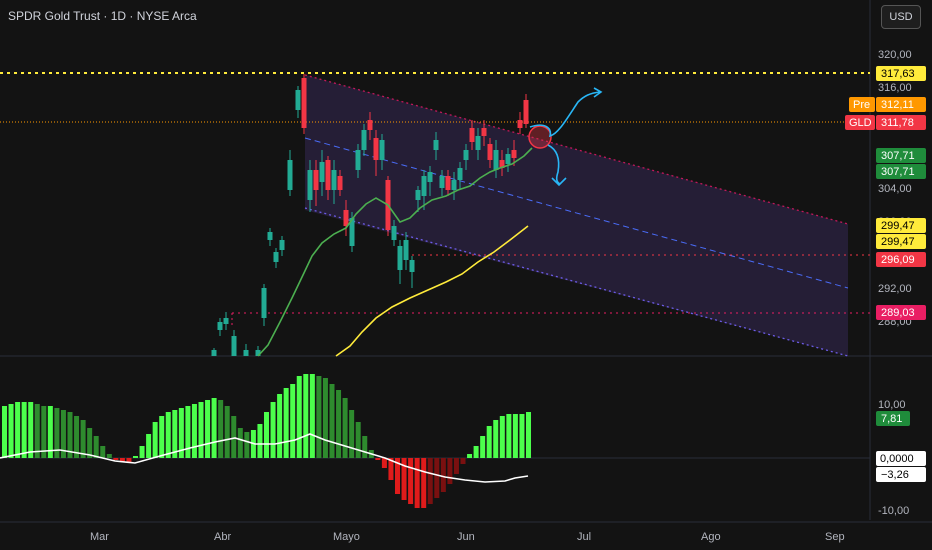 Image resolution: width=932 pixels, height=550 pixels. Describe the element at coordinates (901, 171) in the screenshot. I see `price-tag-ma-fast-2: 307,71` at that location.